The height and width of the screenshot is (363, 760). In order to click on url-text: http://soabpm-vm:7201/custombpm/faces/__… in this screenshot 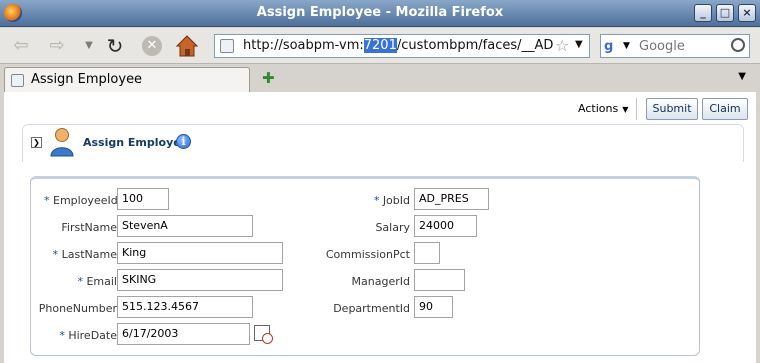, I will do `click(398, 45)`.